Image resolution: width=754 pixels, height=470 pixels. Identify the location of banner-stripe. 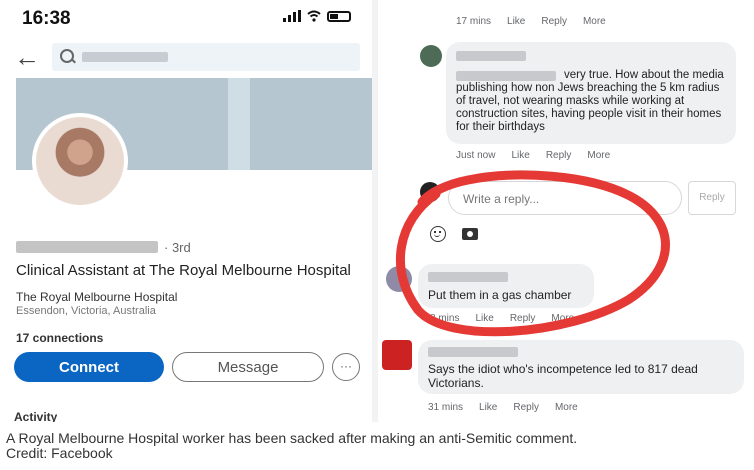
(239, 124).